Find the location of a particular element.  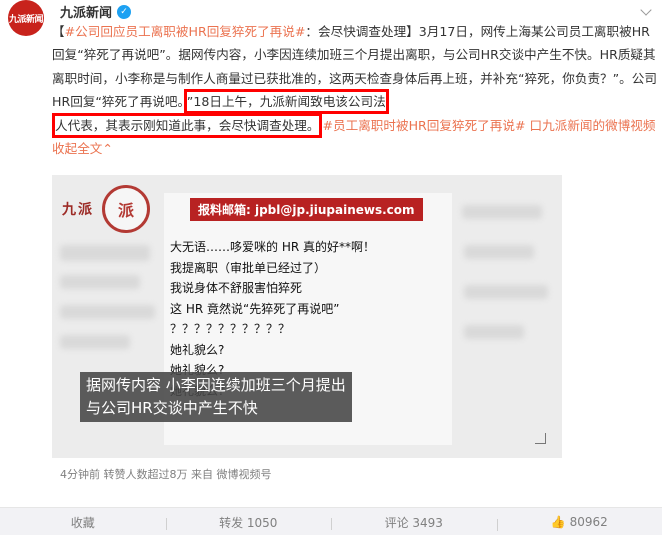

favorite-button: 收藏 is located at coordinates (83, 522).